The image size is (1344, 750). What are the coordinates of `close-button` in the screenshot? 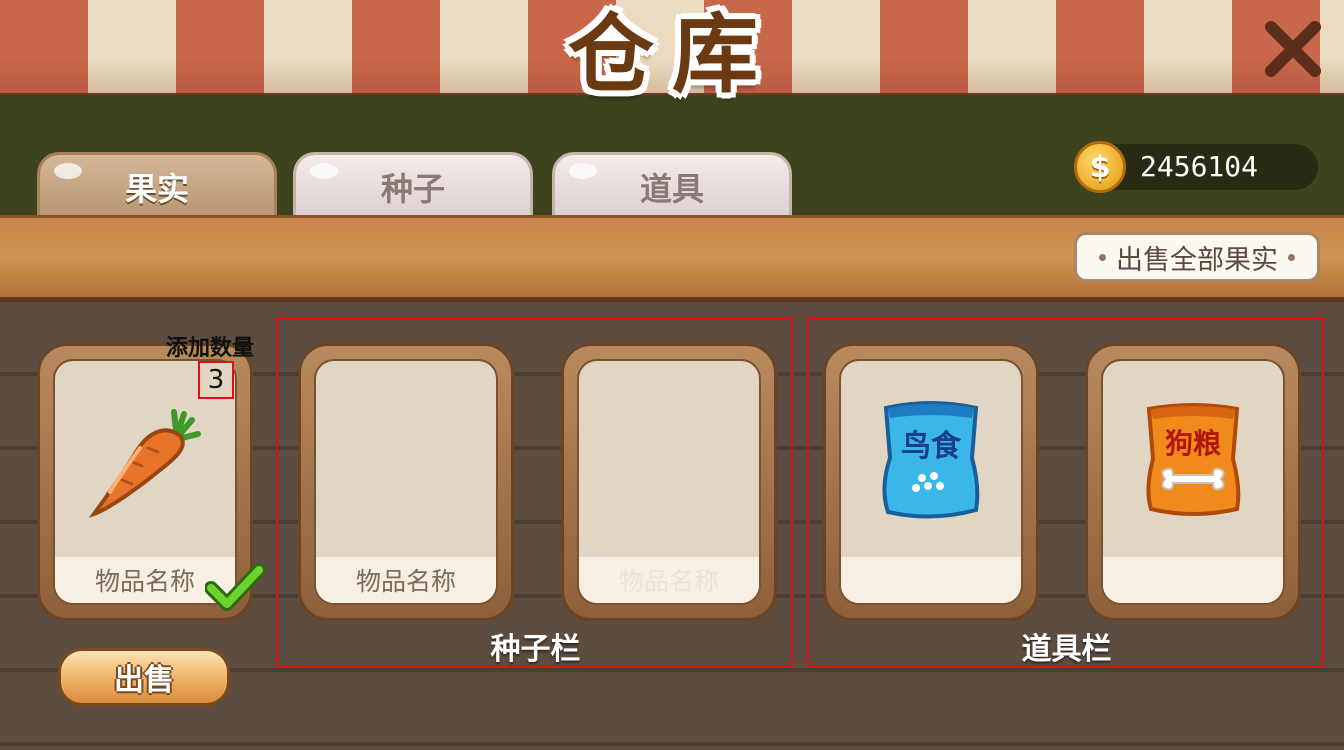 It's located at (1293, 49).